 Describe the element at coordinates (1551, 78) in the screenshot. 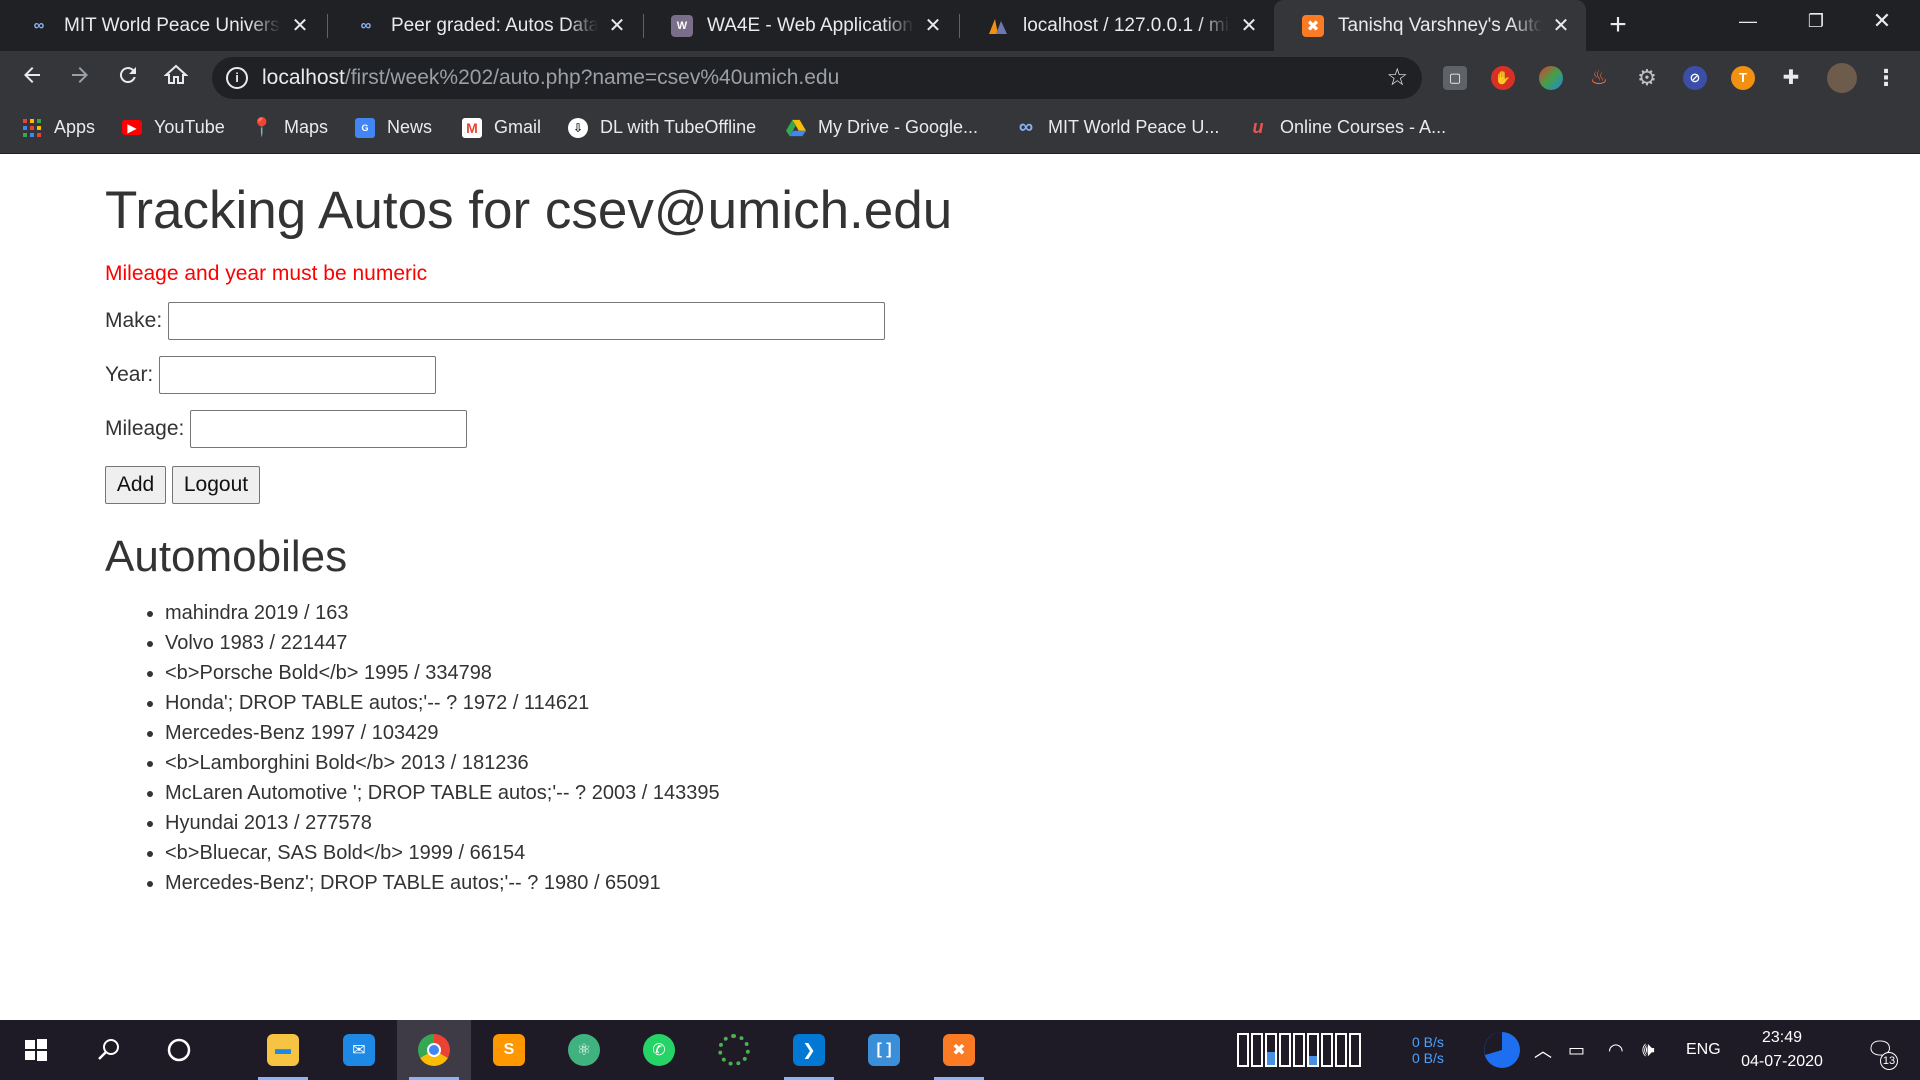

I see `colorzilla-icon` at that location.